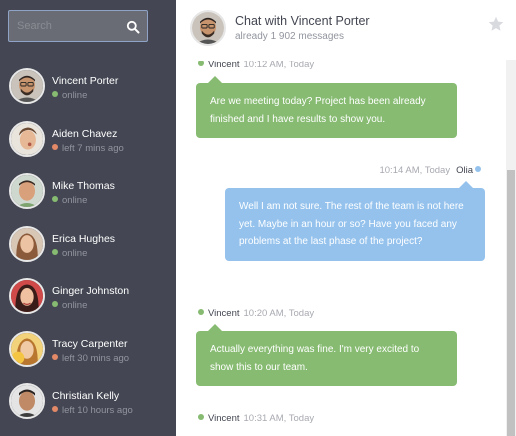  I want to click on chat-scrollbar, so click(511, 248).